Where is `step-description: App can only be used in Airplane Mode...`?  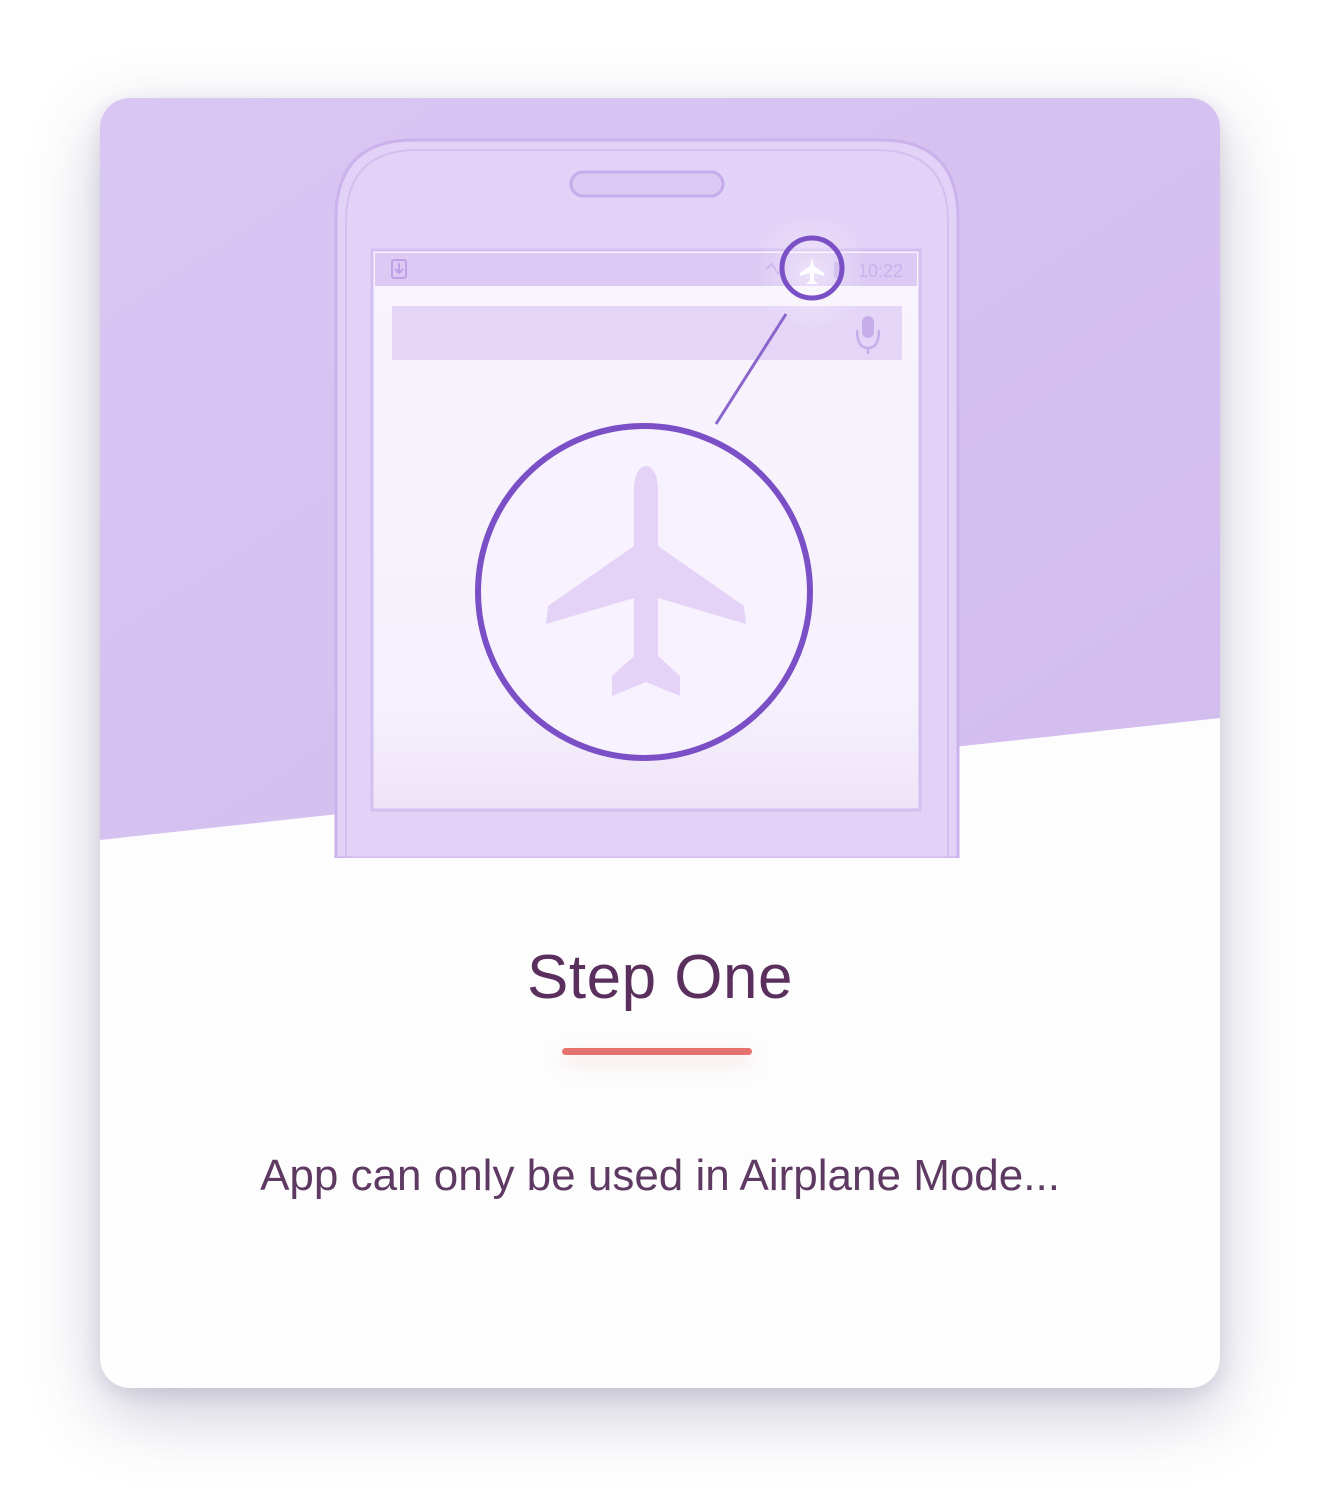 step-description: App can only be used in Airplane Mode... is located at coordinates (660, 1175).